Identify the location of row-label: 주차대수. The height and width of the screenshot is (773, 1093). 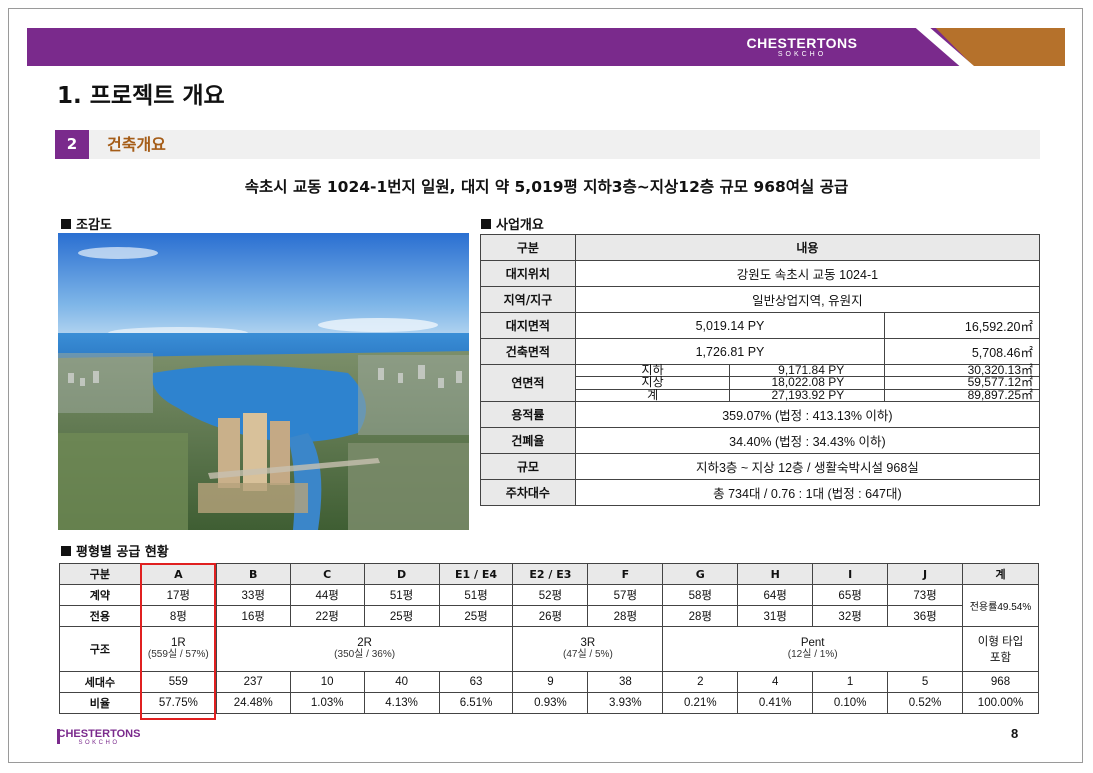
(528, 492).